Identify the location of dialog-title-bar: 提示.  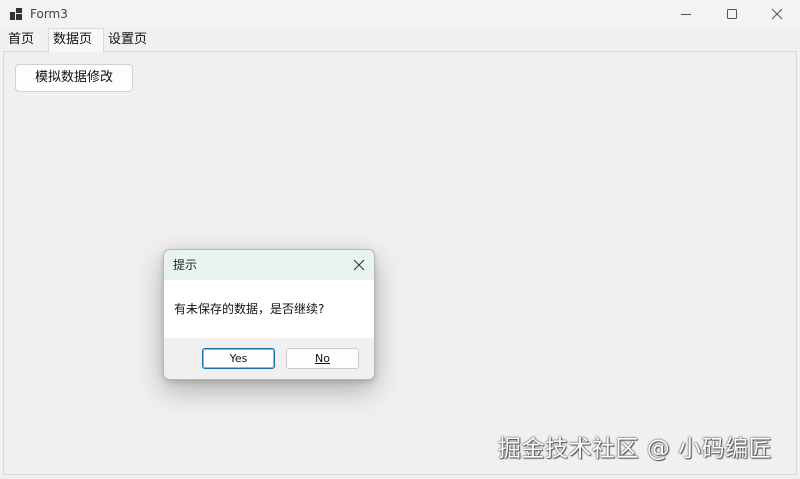
(269, 265).